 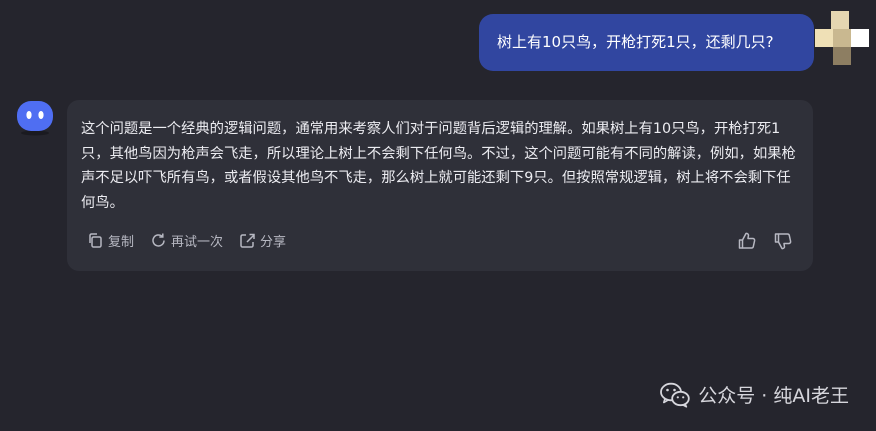 I want to click on refresh-icon, so click(x=158, y=240).